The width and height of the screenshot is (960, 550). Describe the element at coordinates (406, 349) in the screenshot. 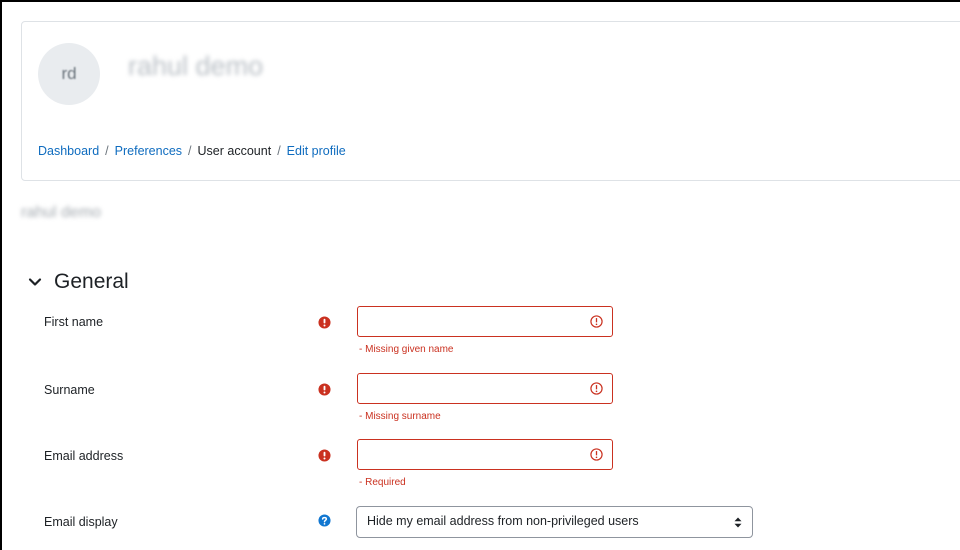

I see `first-name-error: - Missing given name` at that location.